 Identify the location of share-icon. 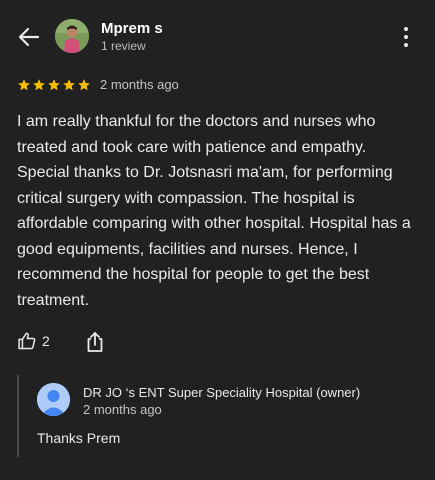
(95, 342).